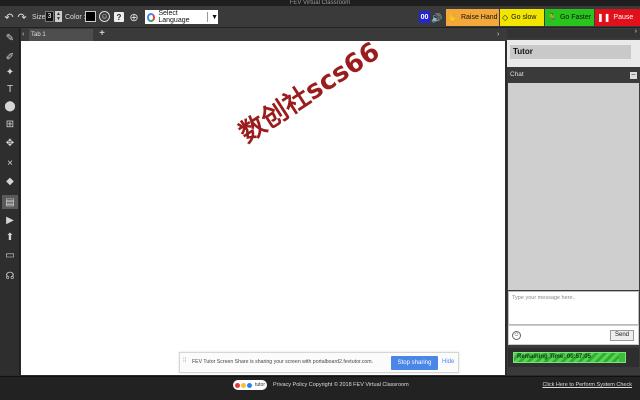  I want to click on upload-icon: ⬆, so click(10, 237).